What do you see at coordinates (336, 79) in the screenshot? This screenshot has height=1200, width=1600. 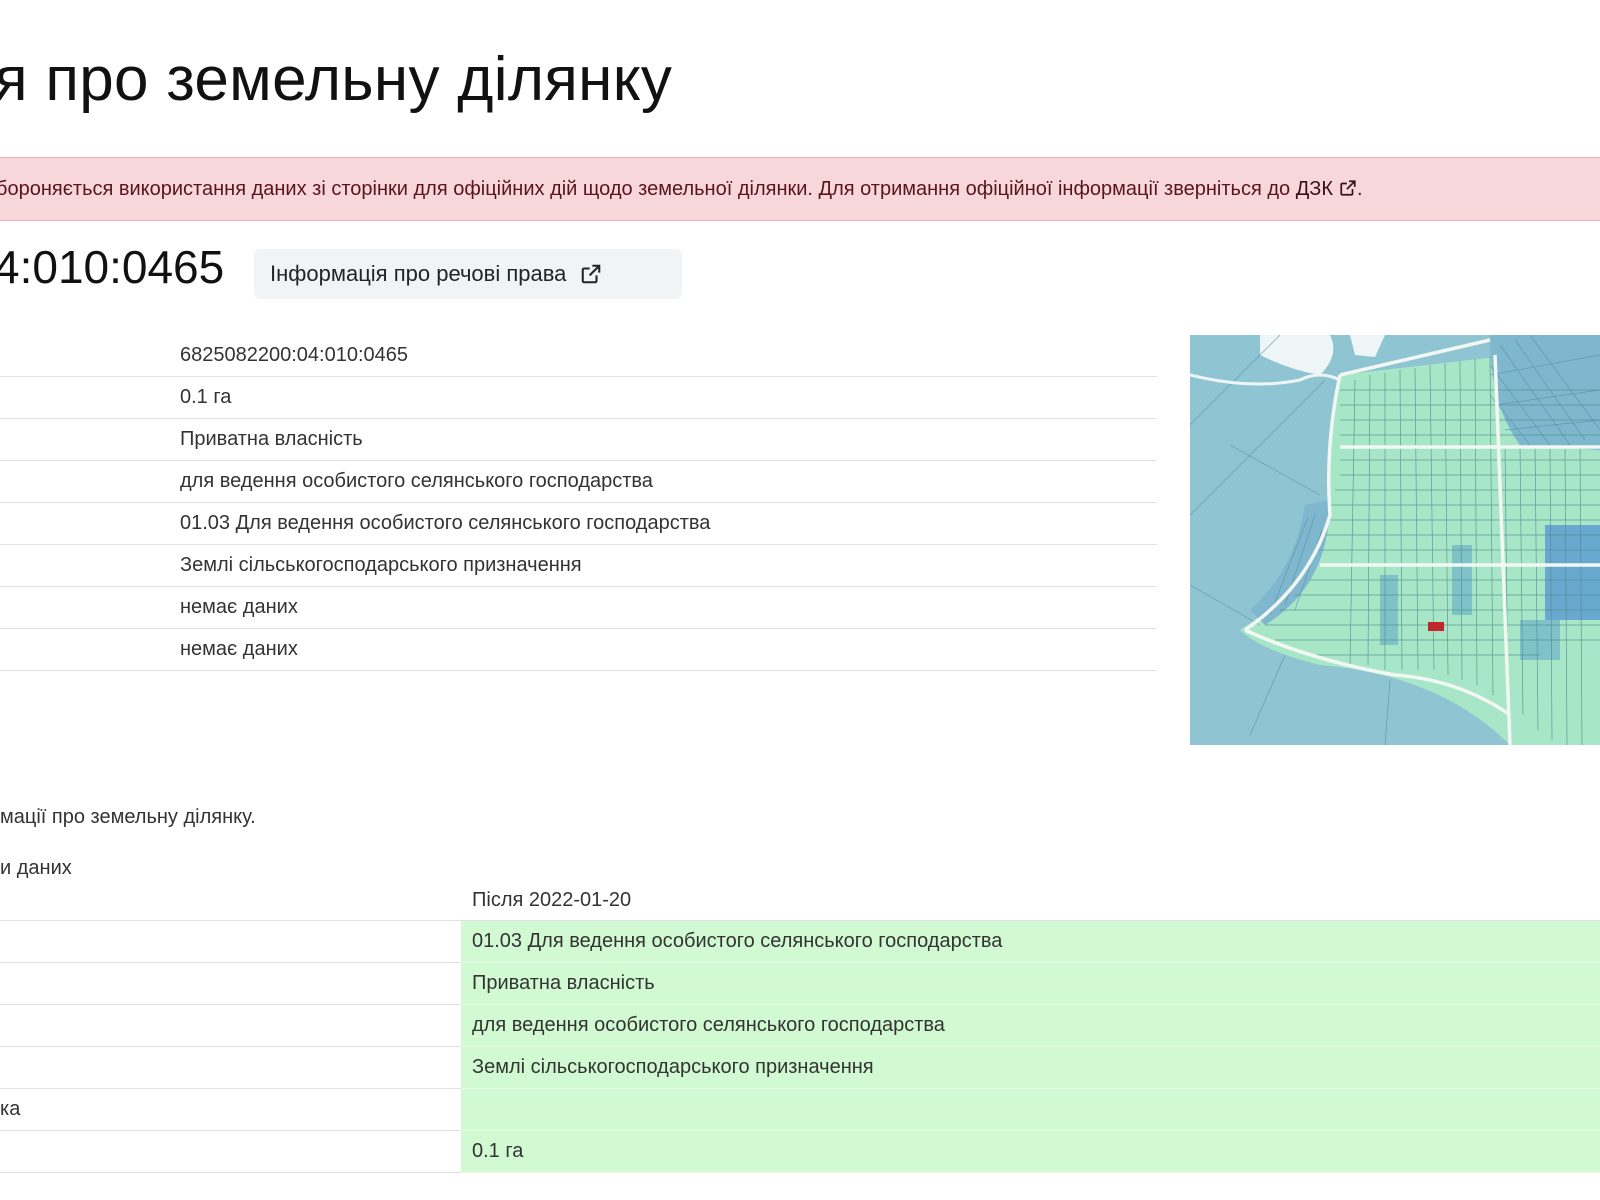 I see `page-title: я про земельну ділянку` at bounding box center [336, 79].